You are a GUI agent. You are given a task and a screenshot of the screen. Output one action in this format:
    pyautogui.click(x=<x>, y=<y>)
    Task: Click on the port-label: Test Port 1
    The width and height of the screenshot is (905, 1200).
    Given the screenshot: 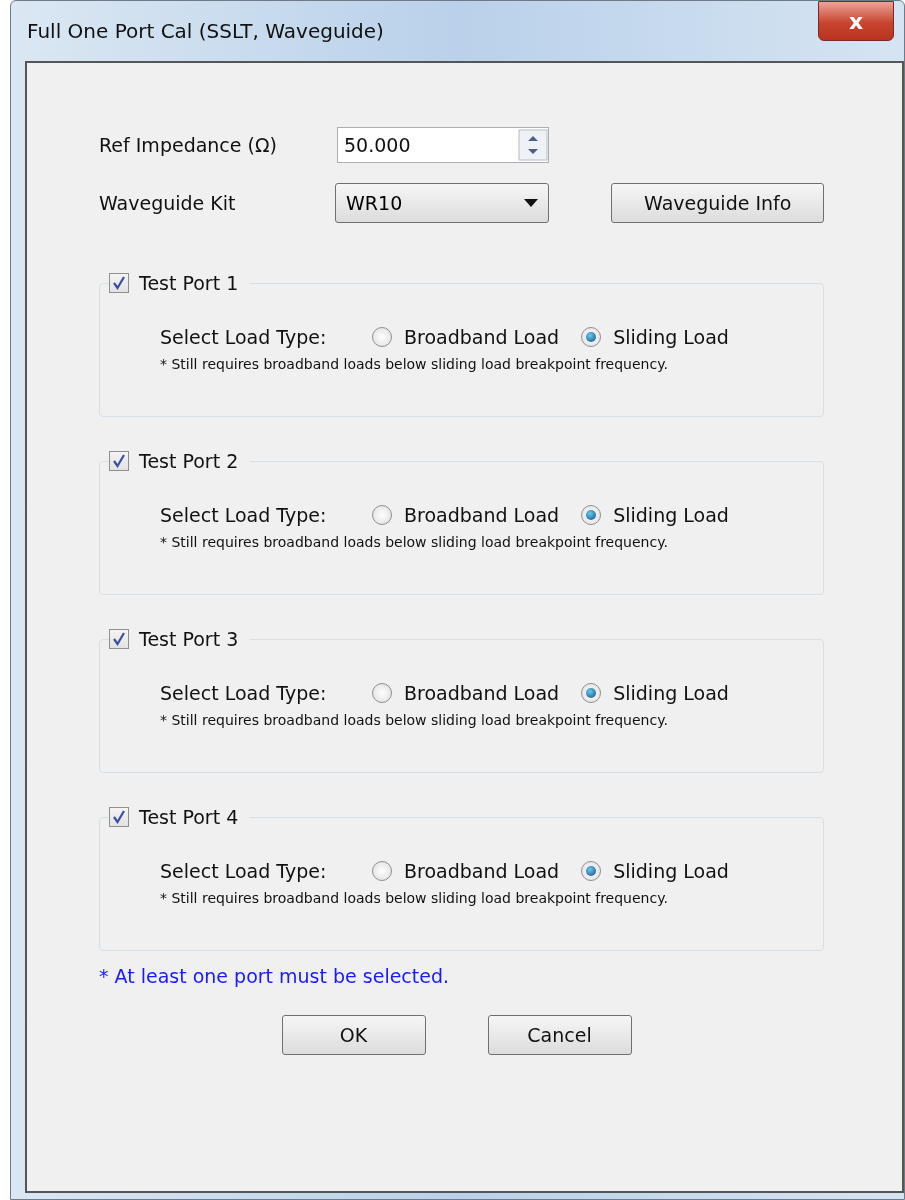 What is the action you would take?
    pyautogui.click(x=189, y=283)
    